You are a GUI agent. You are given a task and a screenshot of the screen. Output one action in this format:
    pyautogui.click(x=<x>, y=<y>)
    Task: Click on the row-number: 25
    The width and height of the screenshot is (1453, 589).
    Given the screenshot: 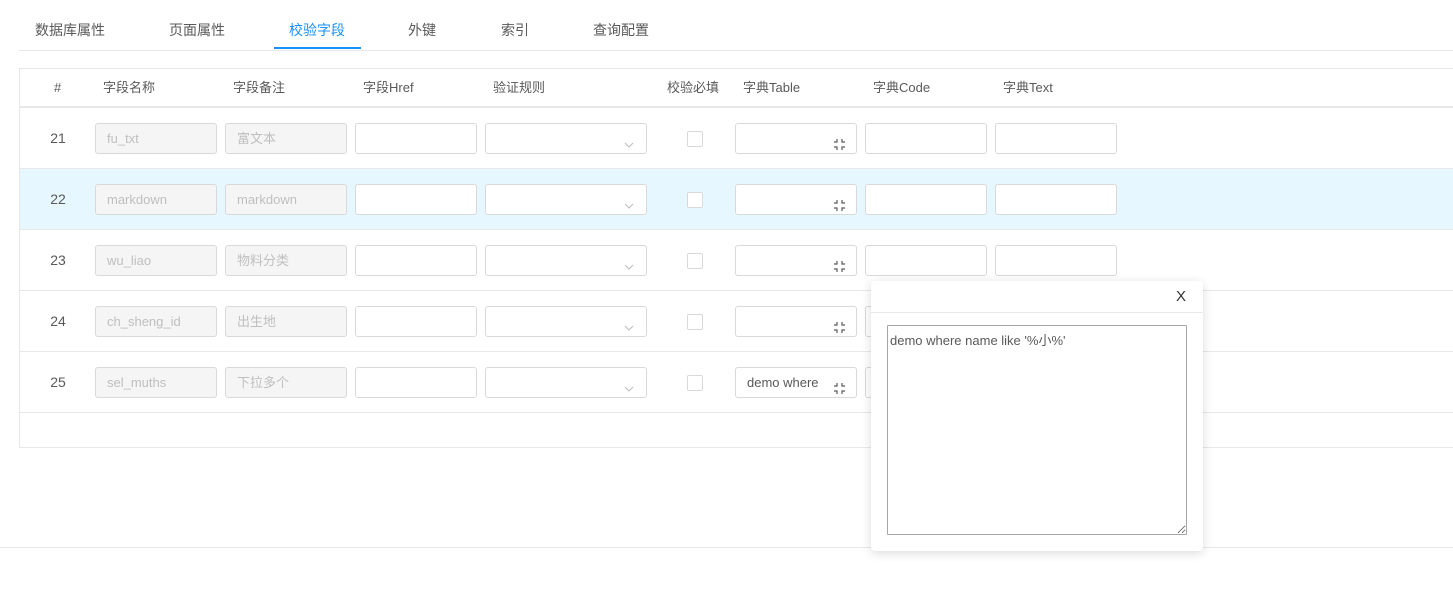 What is the action you would take?
    pyautogui.click(x=58, y=382)
    